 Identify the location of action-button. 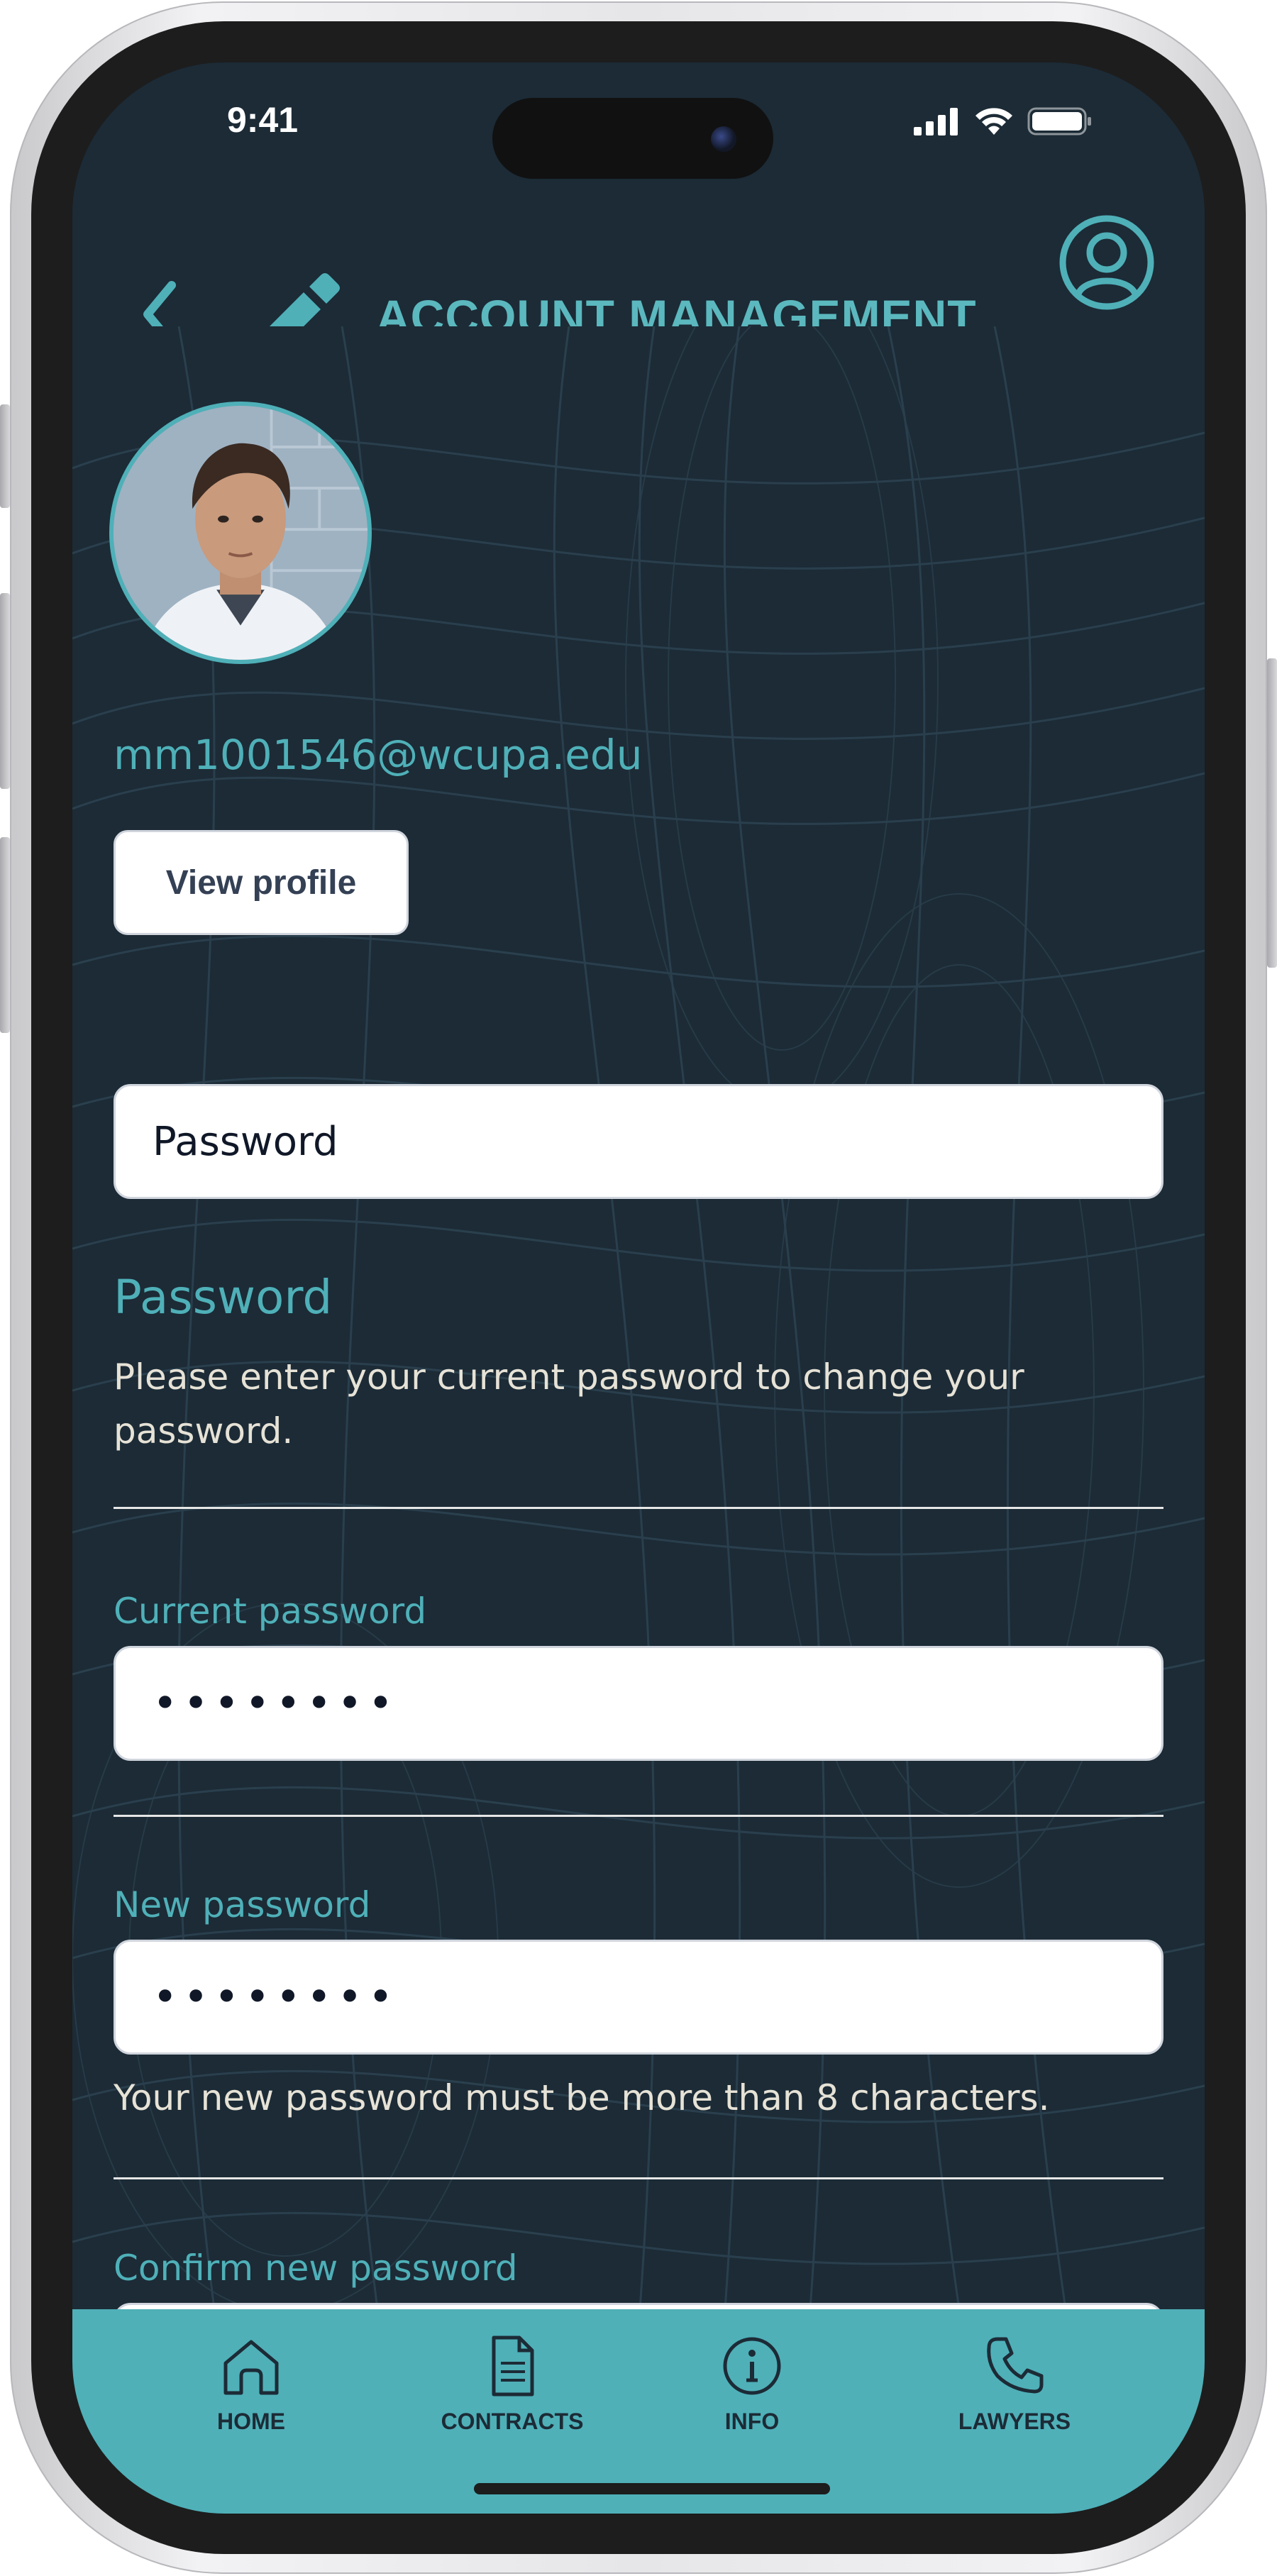
(5, 456).